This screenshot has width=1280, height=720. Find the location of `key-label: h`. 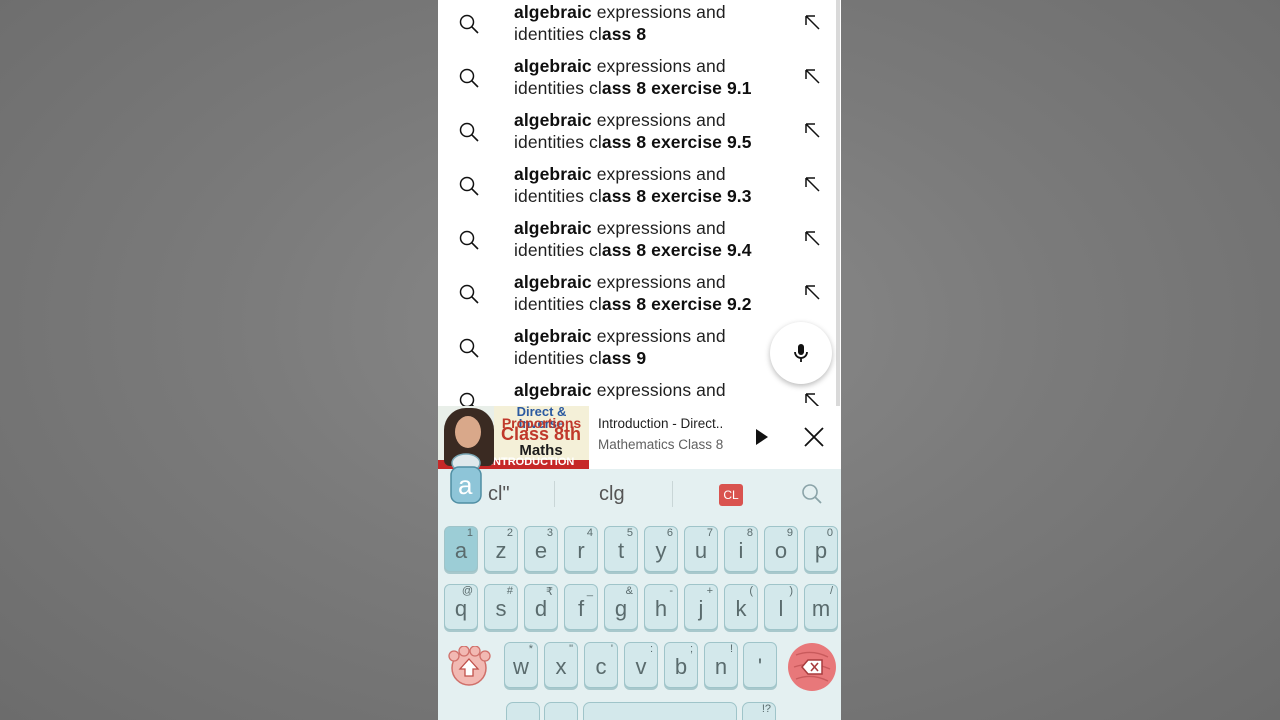

key-label: h is located at coordinates (661, 608).